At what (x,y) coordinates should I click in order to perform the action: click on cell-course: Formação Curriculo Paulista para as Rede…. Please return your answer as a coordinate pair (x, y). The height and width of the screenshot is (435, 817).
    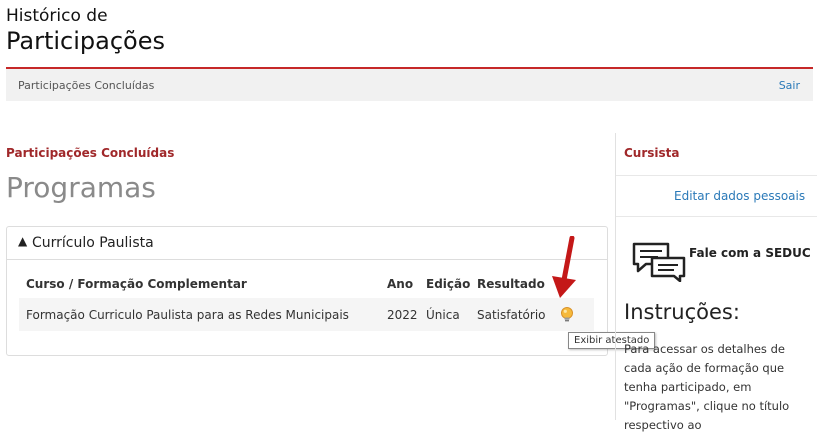
    Looking at the image, I should click on (187, 315).